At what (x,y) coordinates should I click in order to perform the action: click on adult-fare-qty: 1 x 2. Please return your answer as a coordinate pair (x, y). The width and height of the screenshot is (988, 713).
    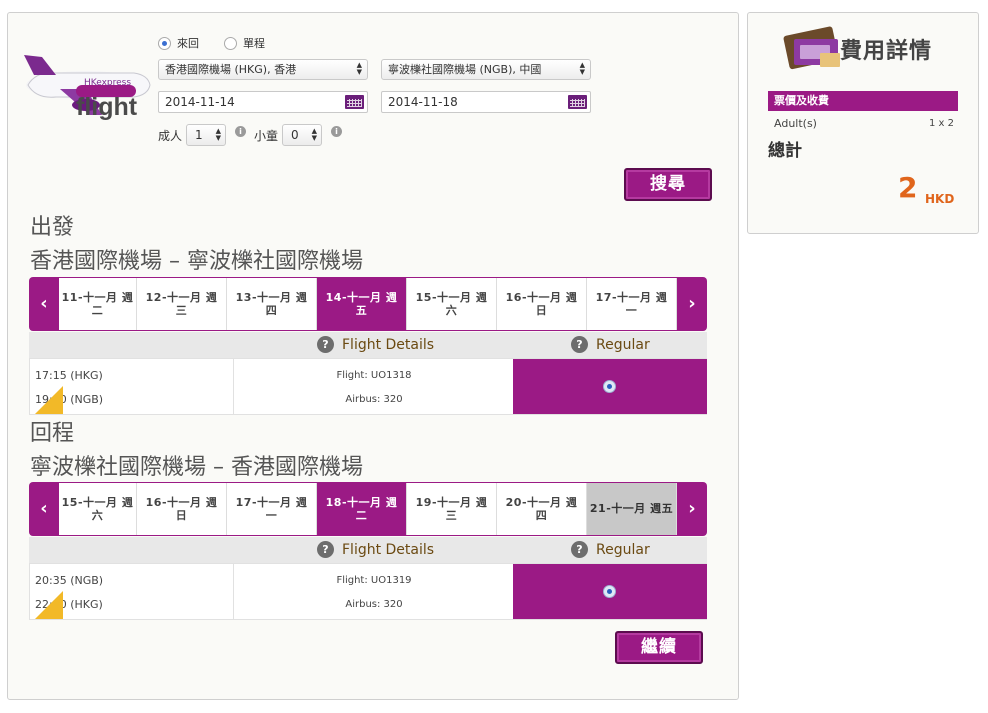
    Looking at the image, I should click on (941, 123).